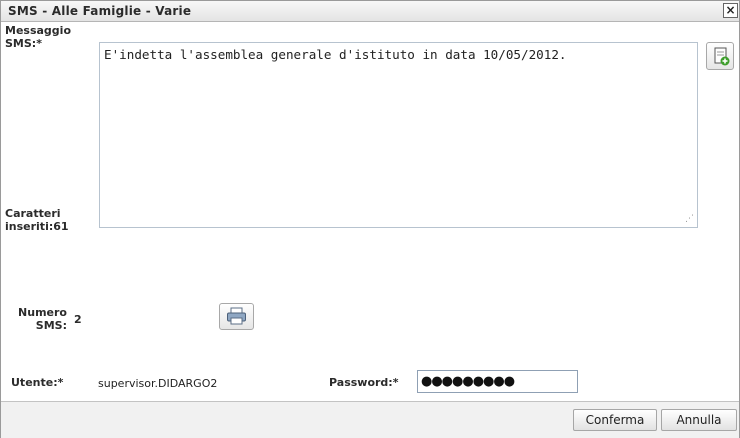 This screenshot has height=438, width=740. Describe the element at coordinates (42, 312) in the screenshot. I see `sms-count-label-line1: Numero` at that location.